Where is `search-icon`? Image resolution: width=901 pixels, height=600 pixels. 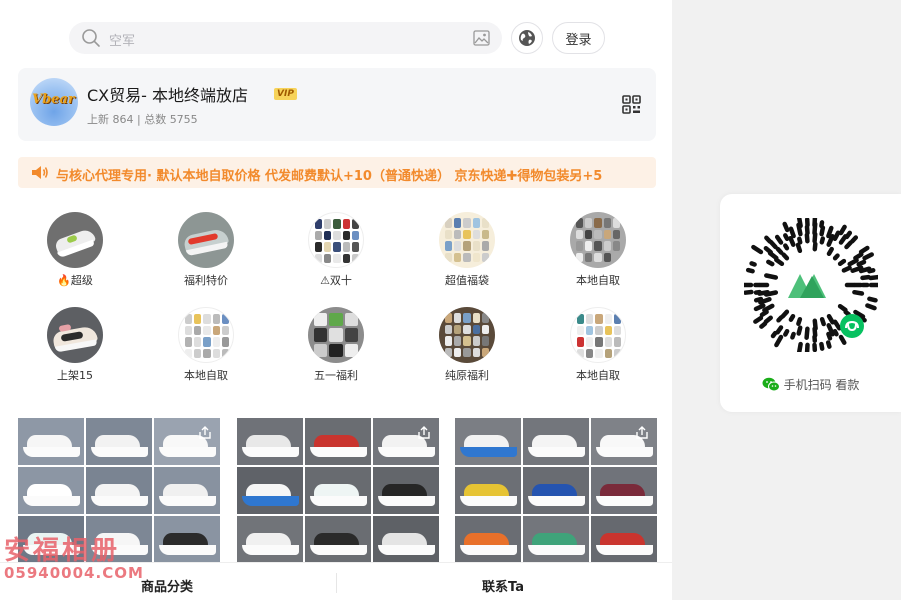
search-icon is located at coordinates (91, 38).